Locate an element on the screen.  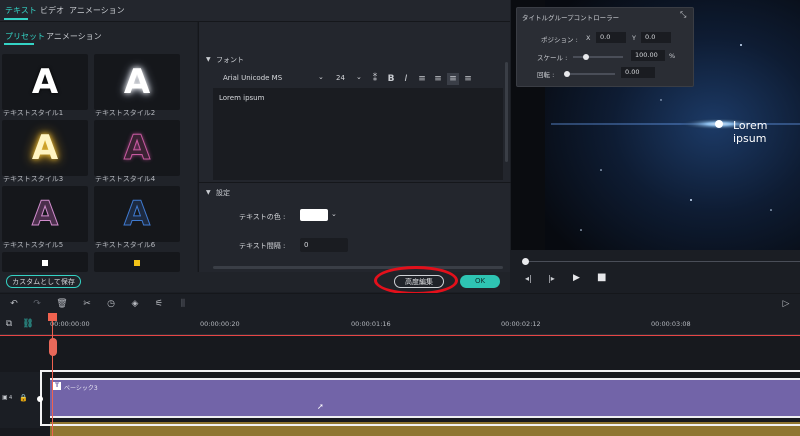
align-left-icon: ≡ is located at coordinates (422, 79).